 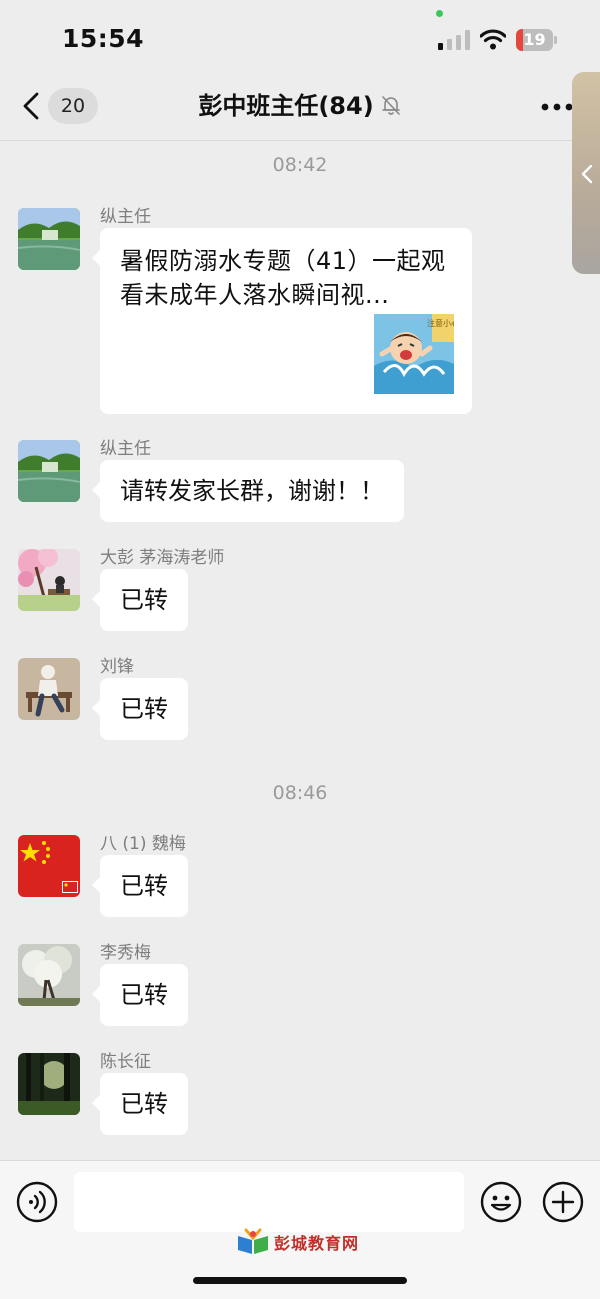 I want to click on battery-level: 19, so click(x=534, y=39).